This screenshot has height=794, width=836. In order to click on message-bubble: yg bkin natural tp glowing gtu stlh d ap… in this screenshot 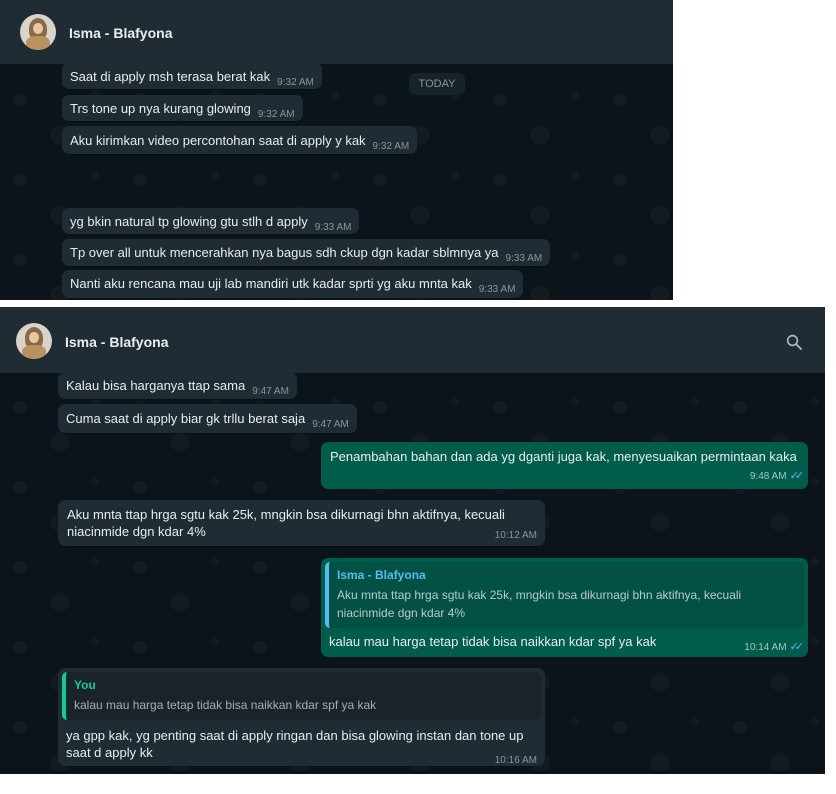, I will do `click(211, 221)`.